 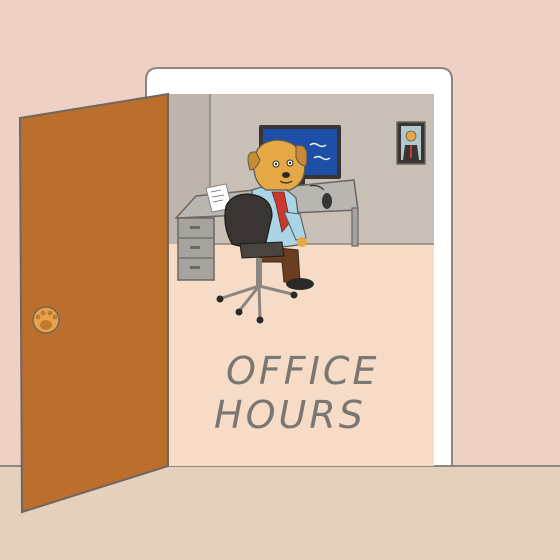 I want to click on dog-portrait-icon, so click(x=411, y=143).